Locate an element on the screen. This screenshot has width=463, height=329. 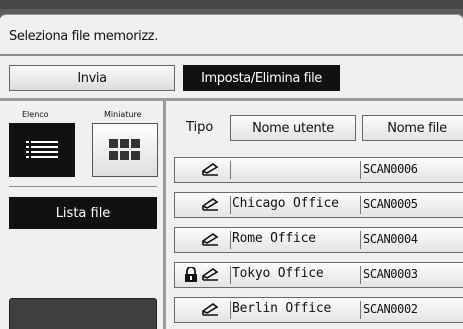
row-user-name: Berlin Office is located at coordinates (282, 308).